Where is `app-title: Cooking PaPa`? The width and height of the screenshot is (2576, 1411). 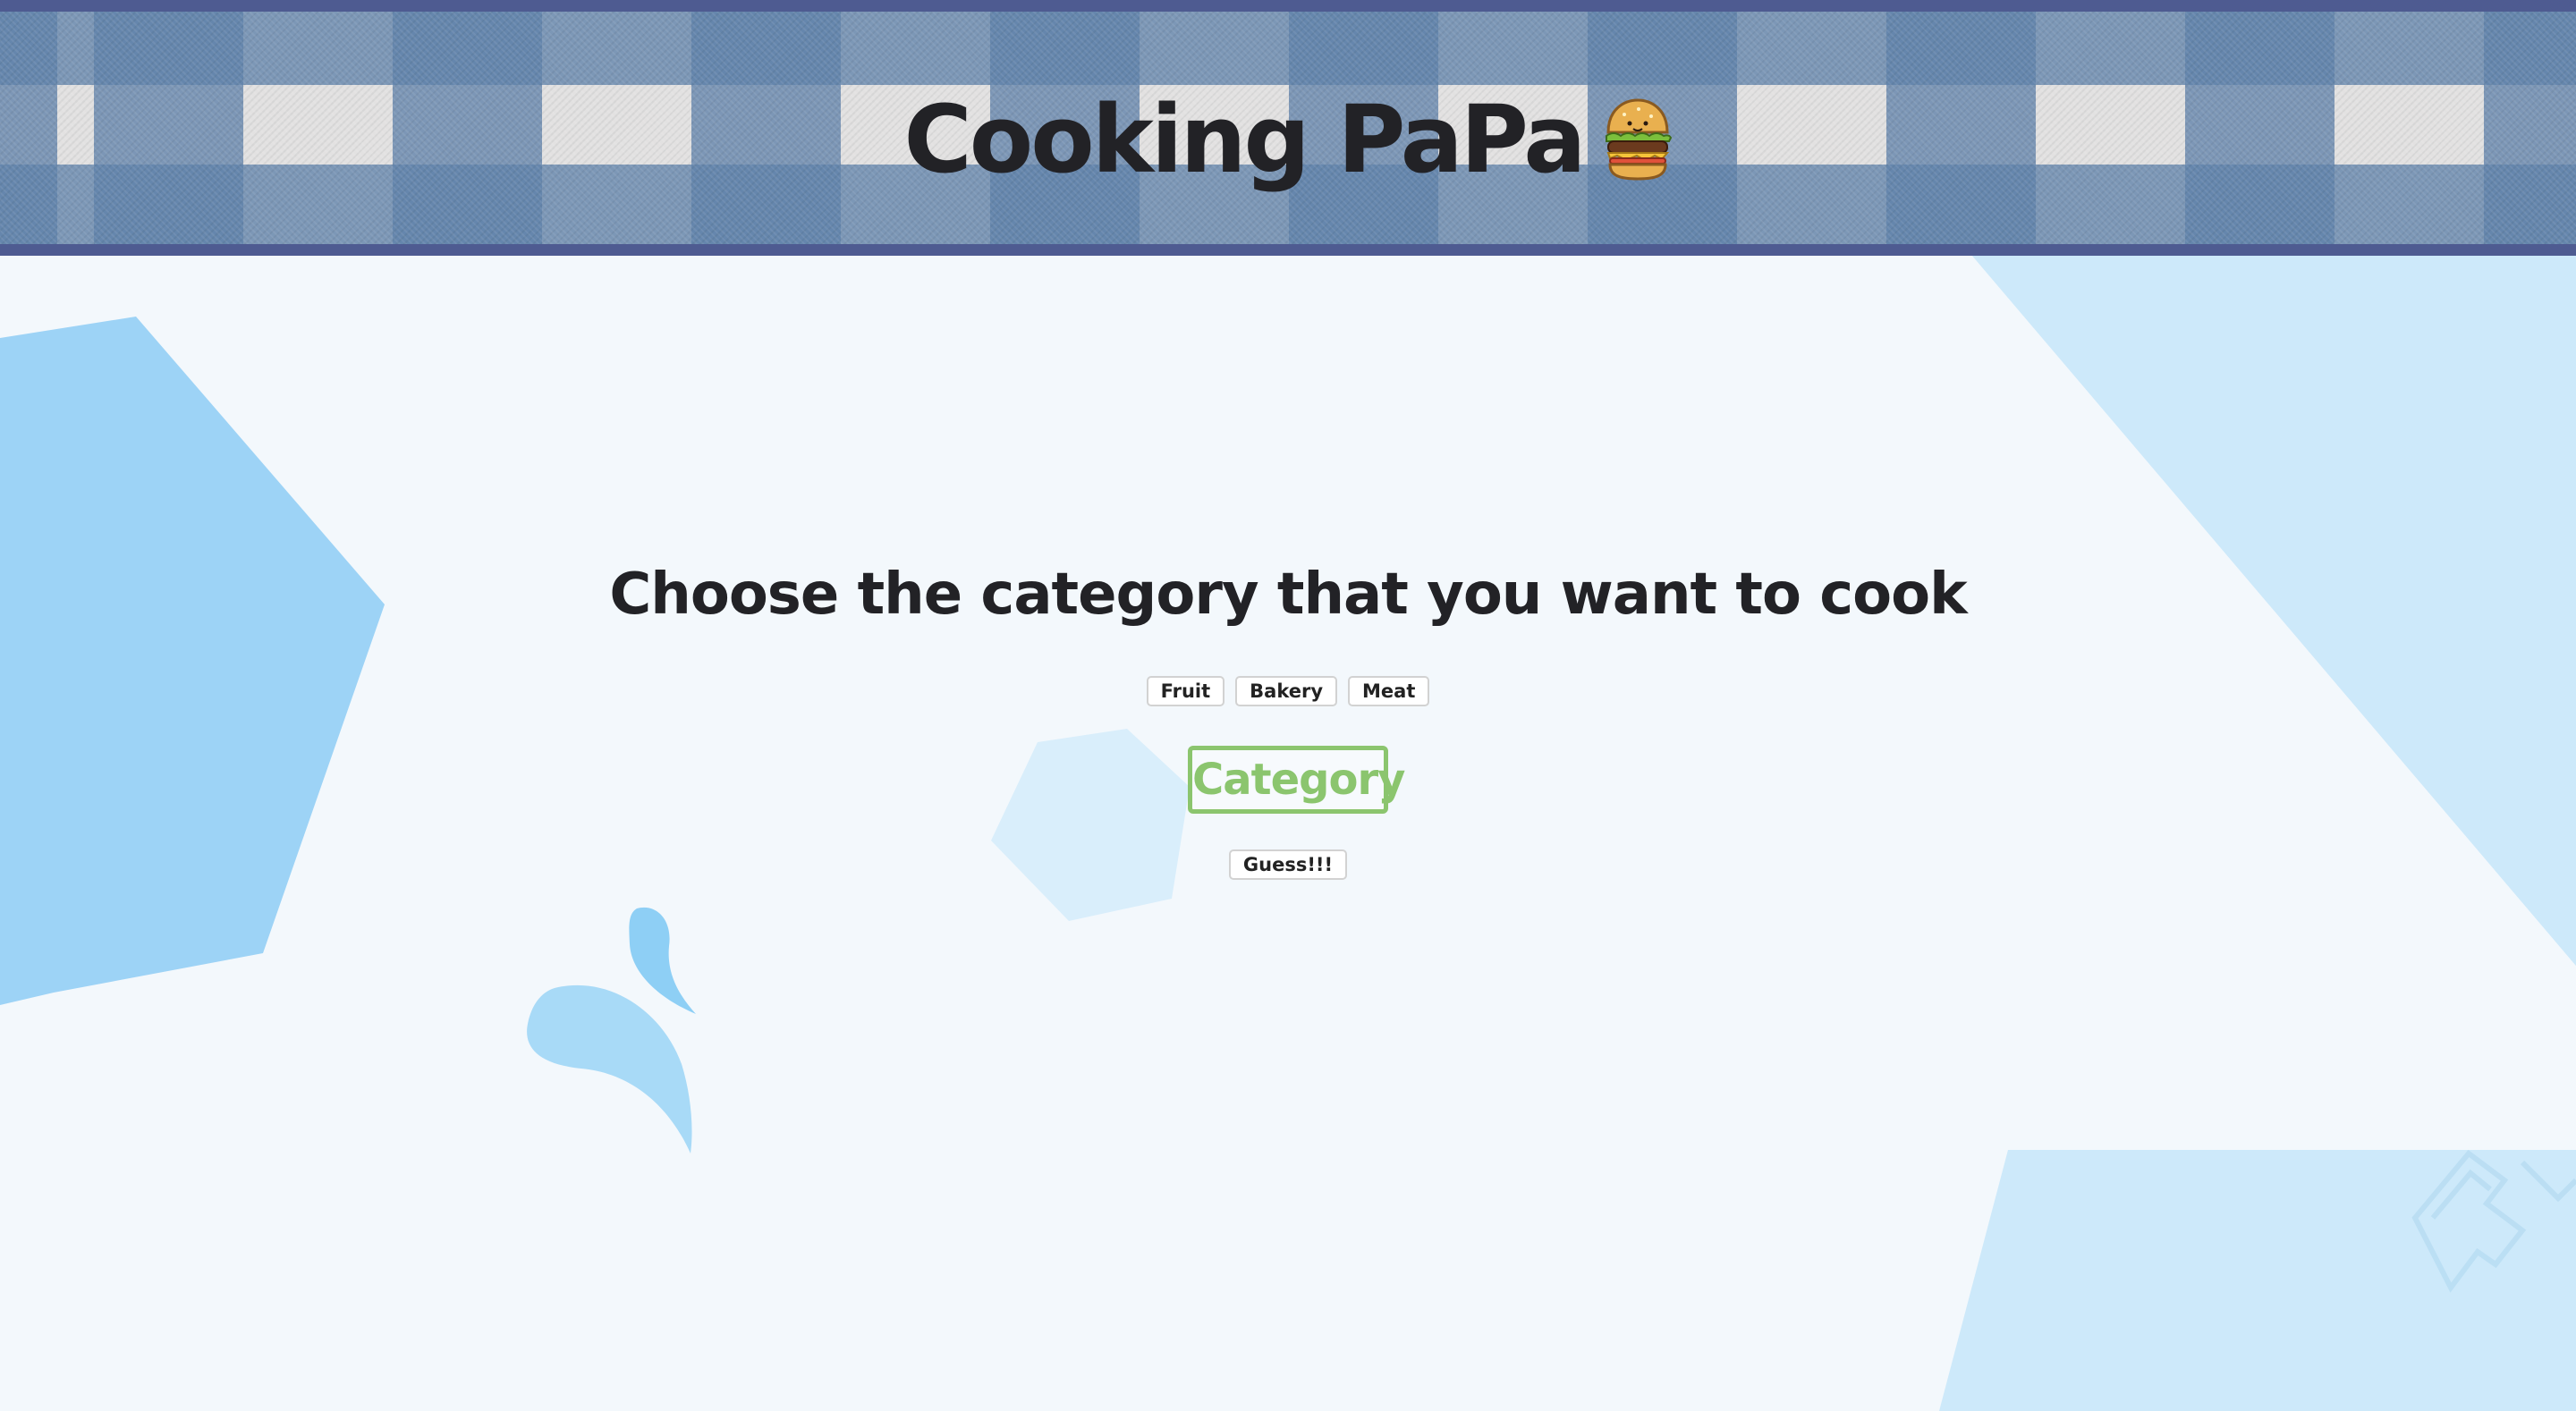
app-title: Cooking PaPa is located at coordinates (1244, 139).